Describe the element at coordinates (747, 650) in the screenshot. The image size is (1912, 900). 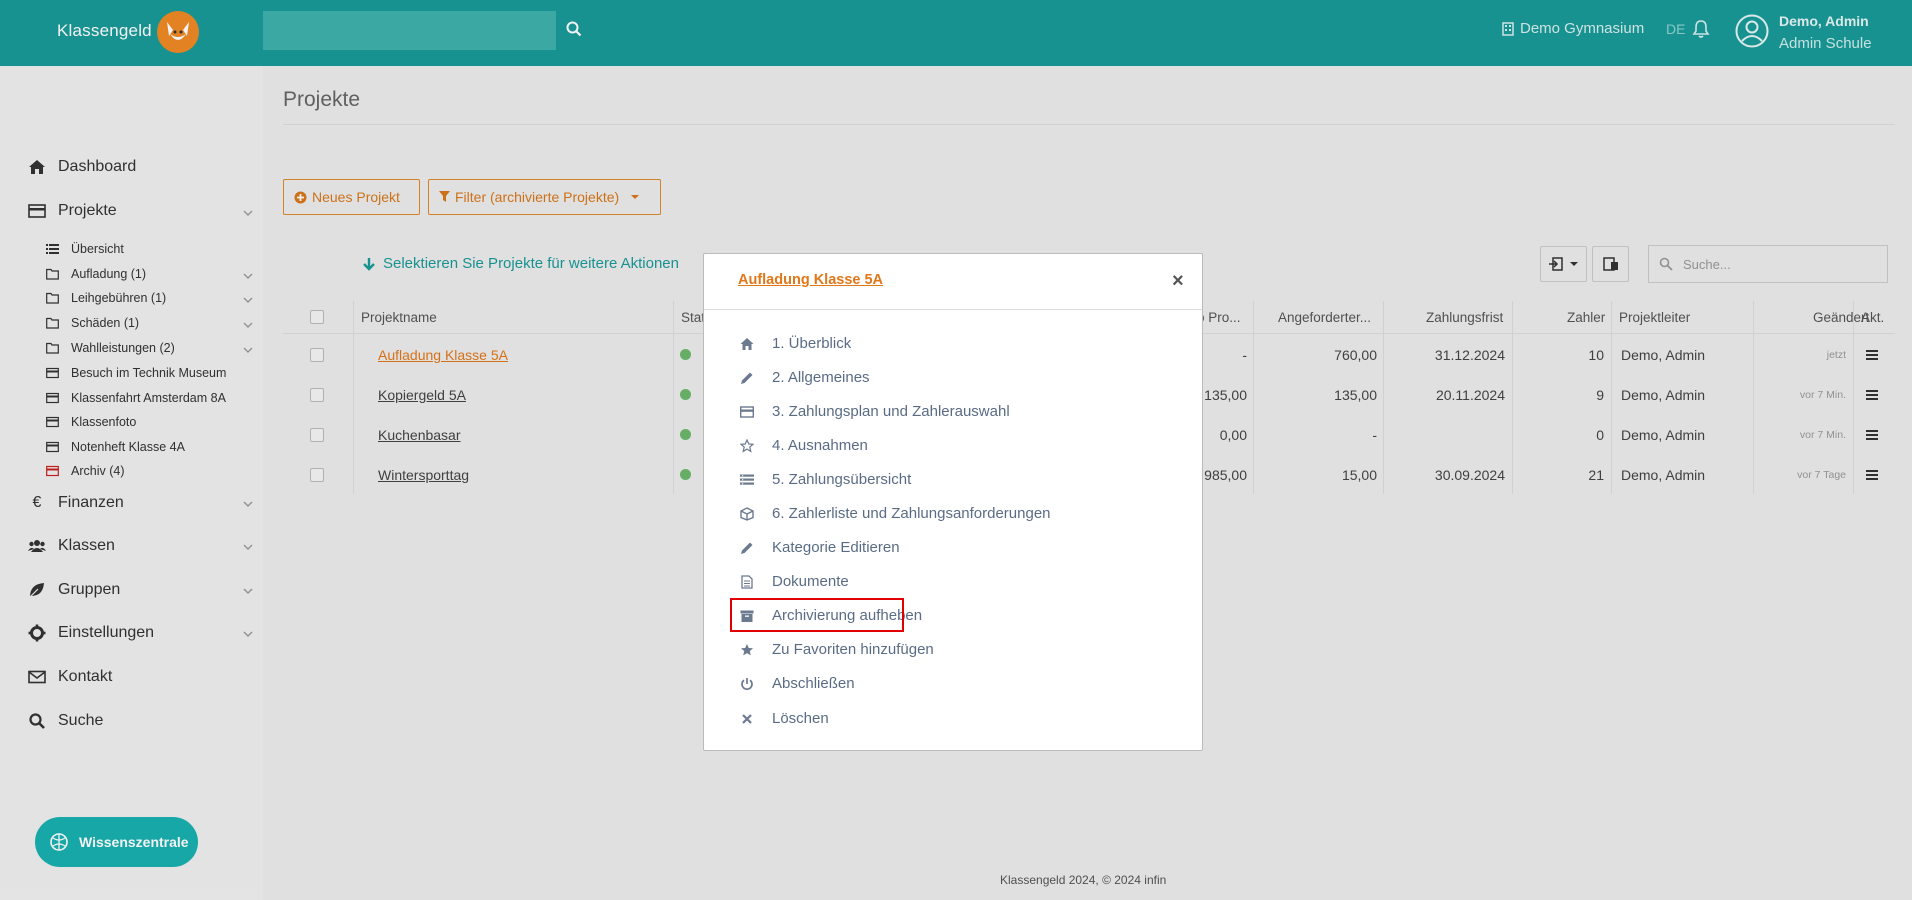
I see `star-icon` at that location.